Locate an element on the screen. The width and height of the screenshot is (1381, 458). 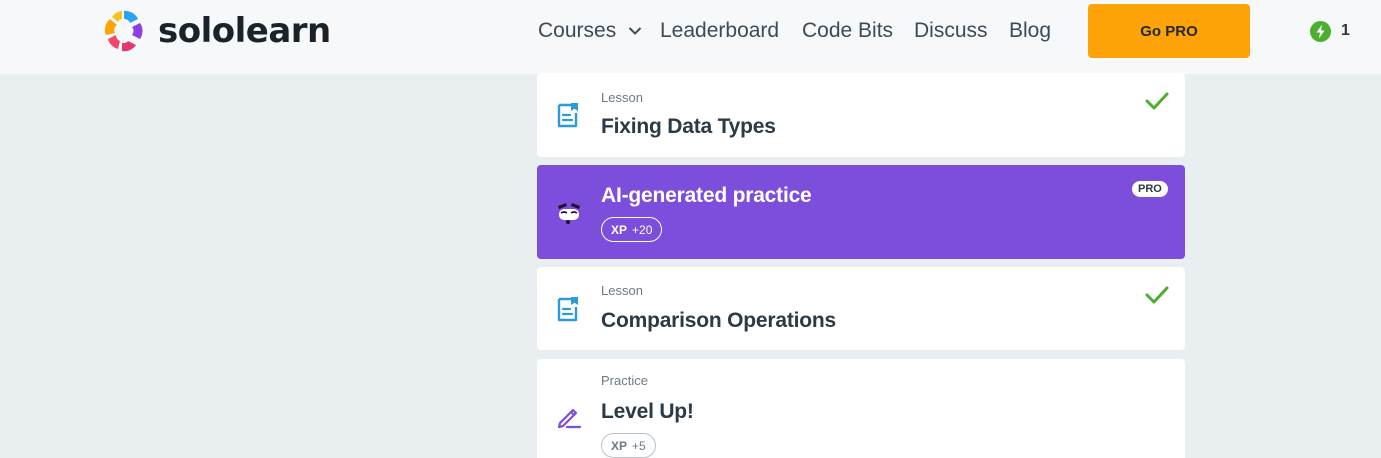
nav-blog-label: Blog is located at coordinates (1030, 30).